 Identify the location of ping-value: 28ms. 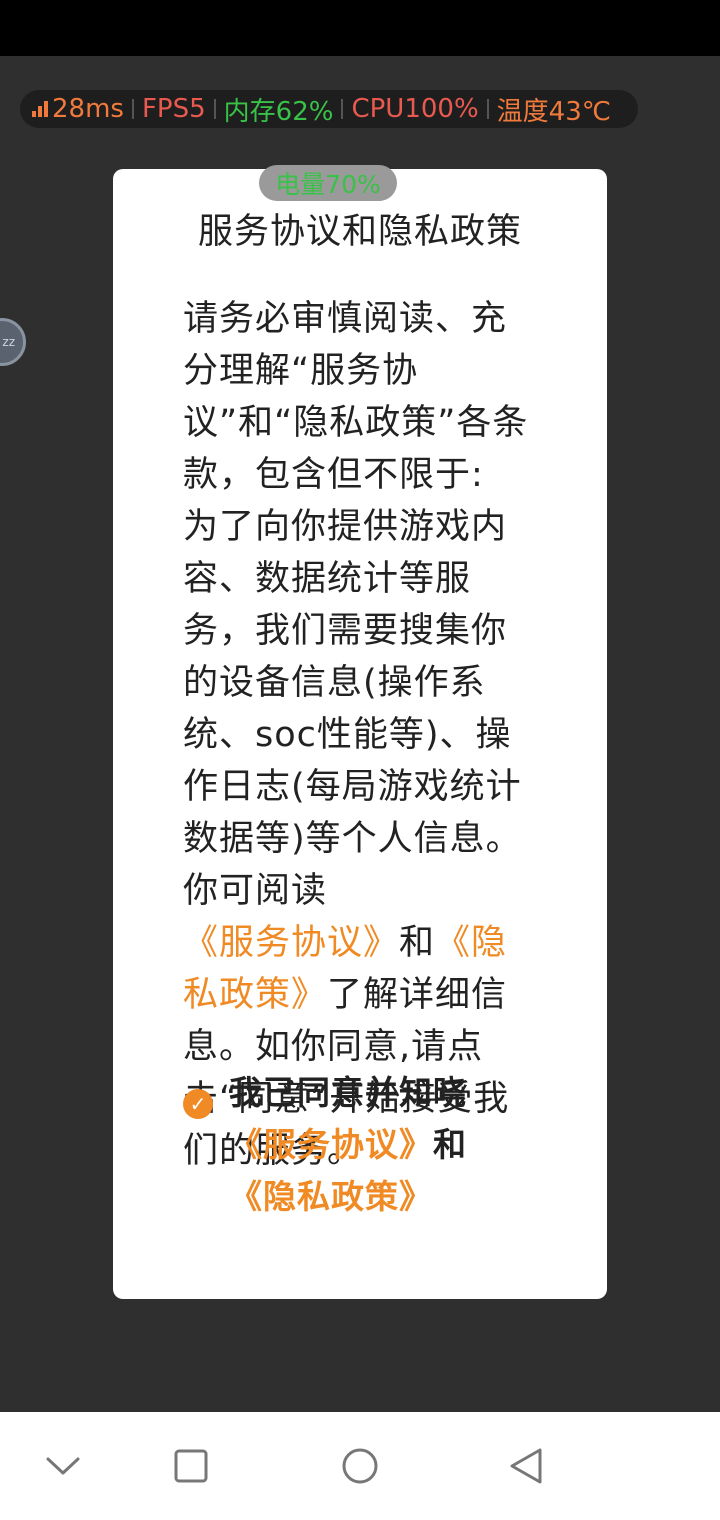
(88, 109).